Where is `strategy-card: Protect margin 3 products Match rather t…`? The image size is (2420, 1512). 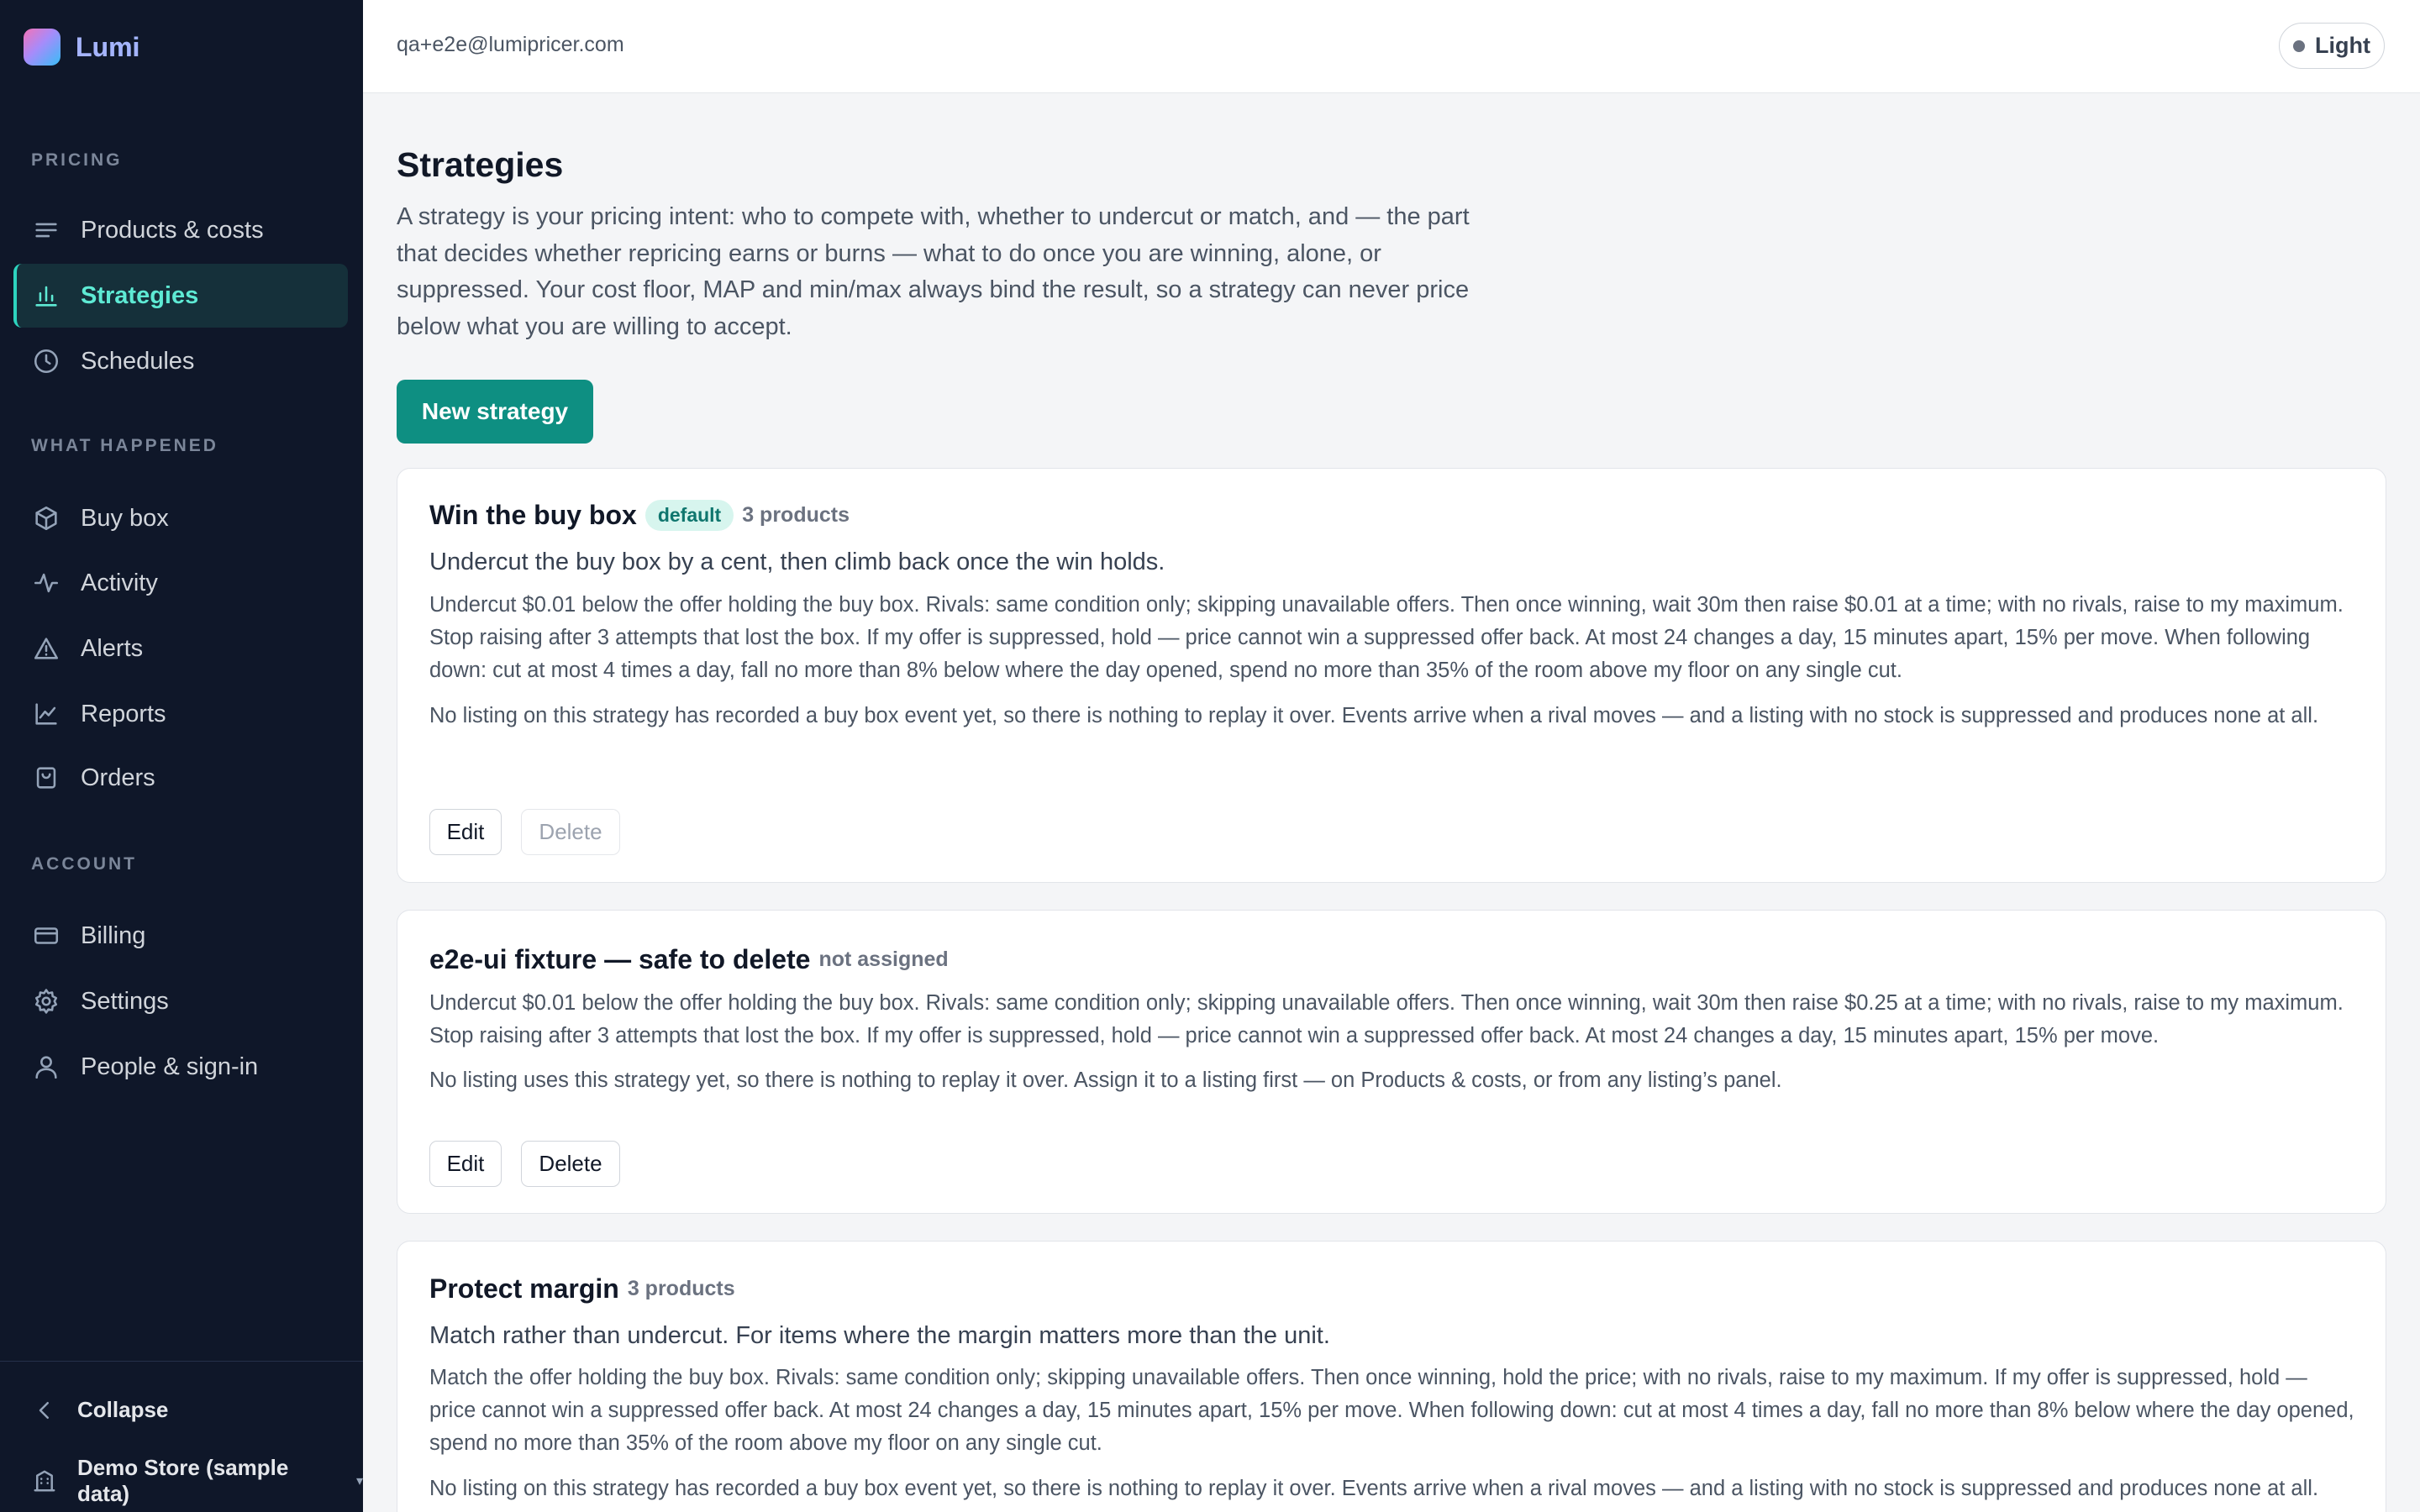 strategy-card: Protect margin 3 products Match rather t… is located at coordinates (1391, 1376).